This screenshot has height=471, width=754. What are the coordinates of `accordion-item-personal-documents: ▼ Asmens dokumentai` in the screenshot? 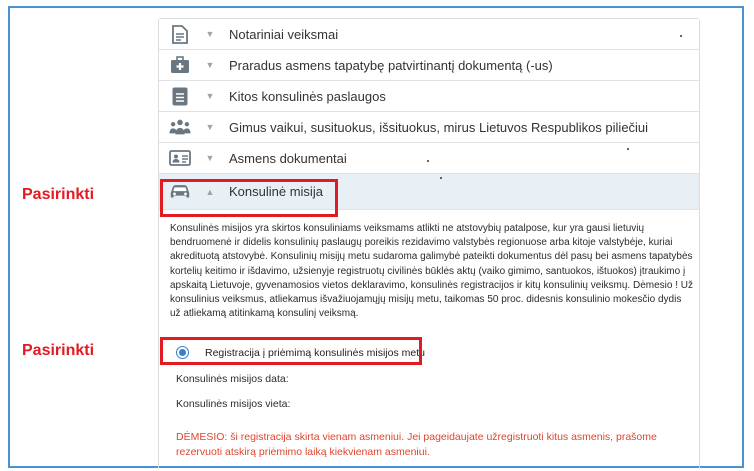 It's located at (429, 158).